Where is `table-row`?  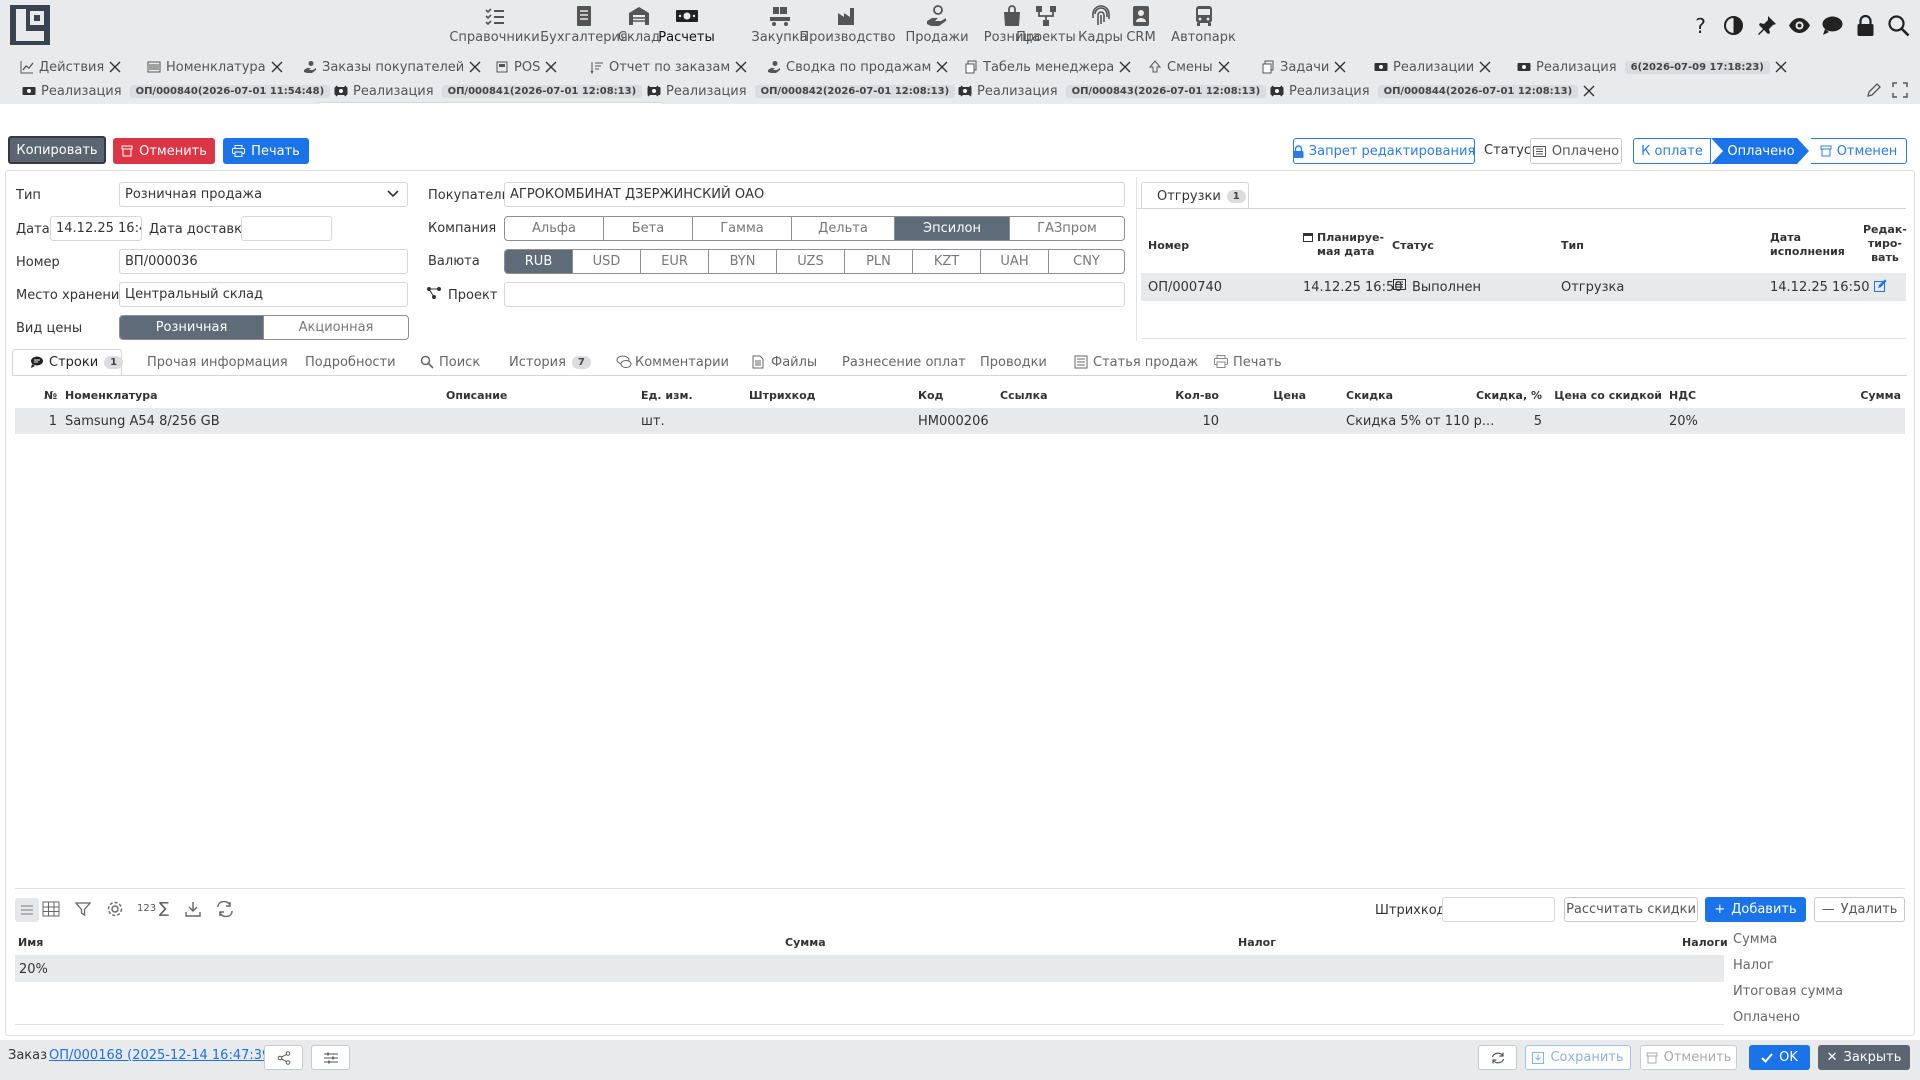
table-row is located at coordinates (869, 968).